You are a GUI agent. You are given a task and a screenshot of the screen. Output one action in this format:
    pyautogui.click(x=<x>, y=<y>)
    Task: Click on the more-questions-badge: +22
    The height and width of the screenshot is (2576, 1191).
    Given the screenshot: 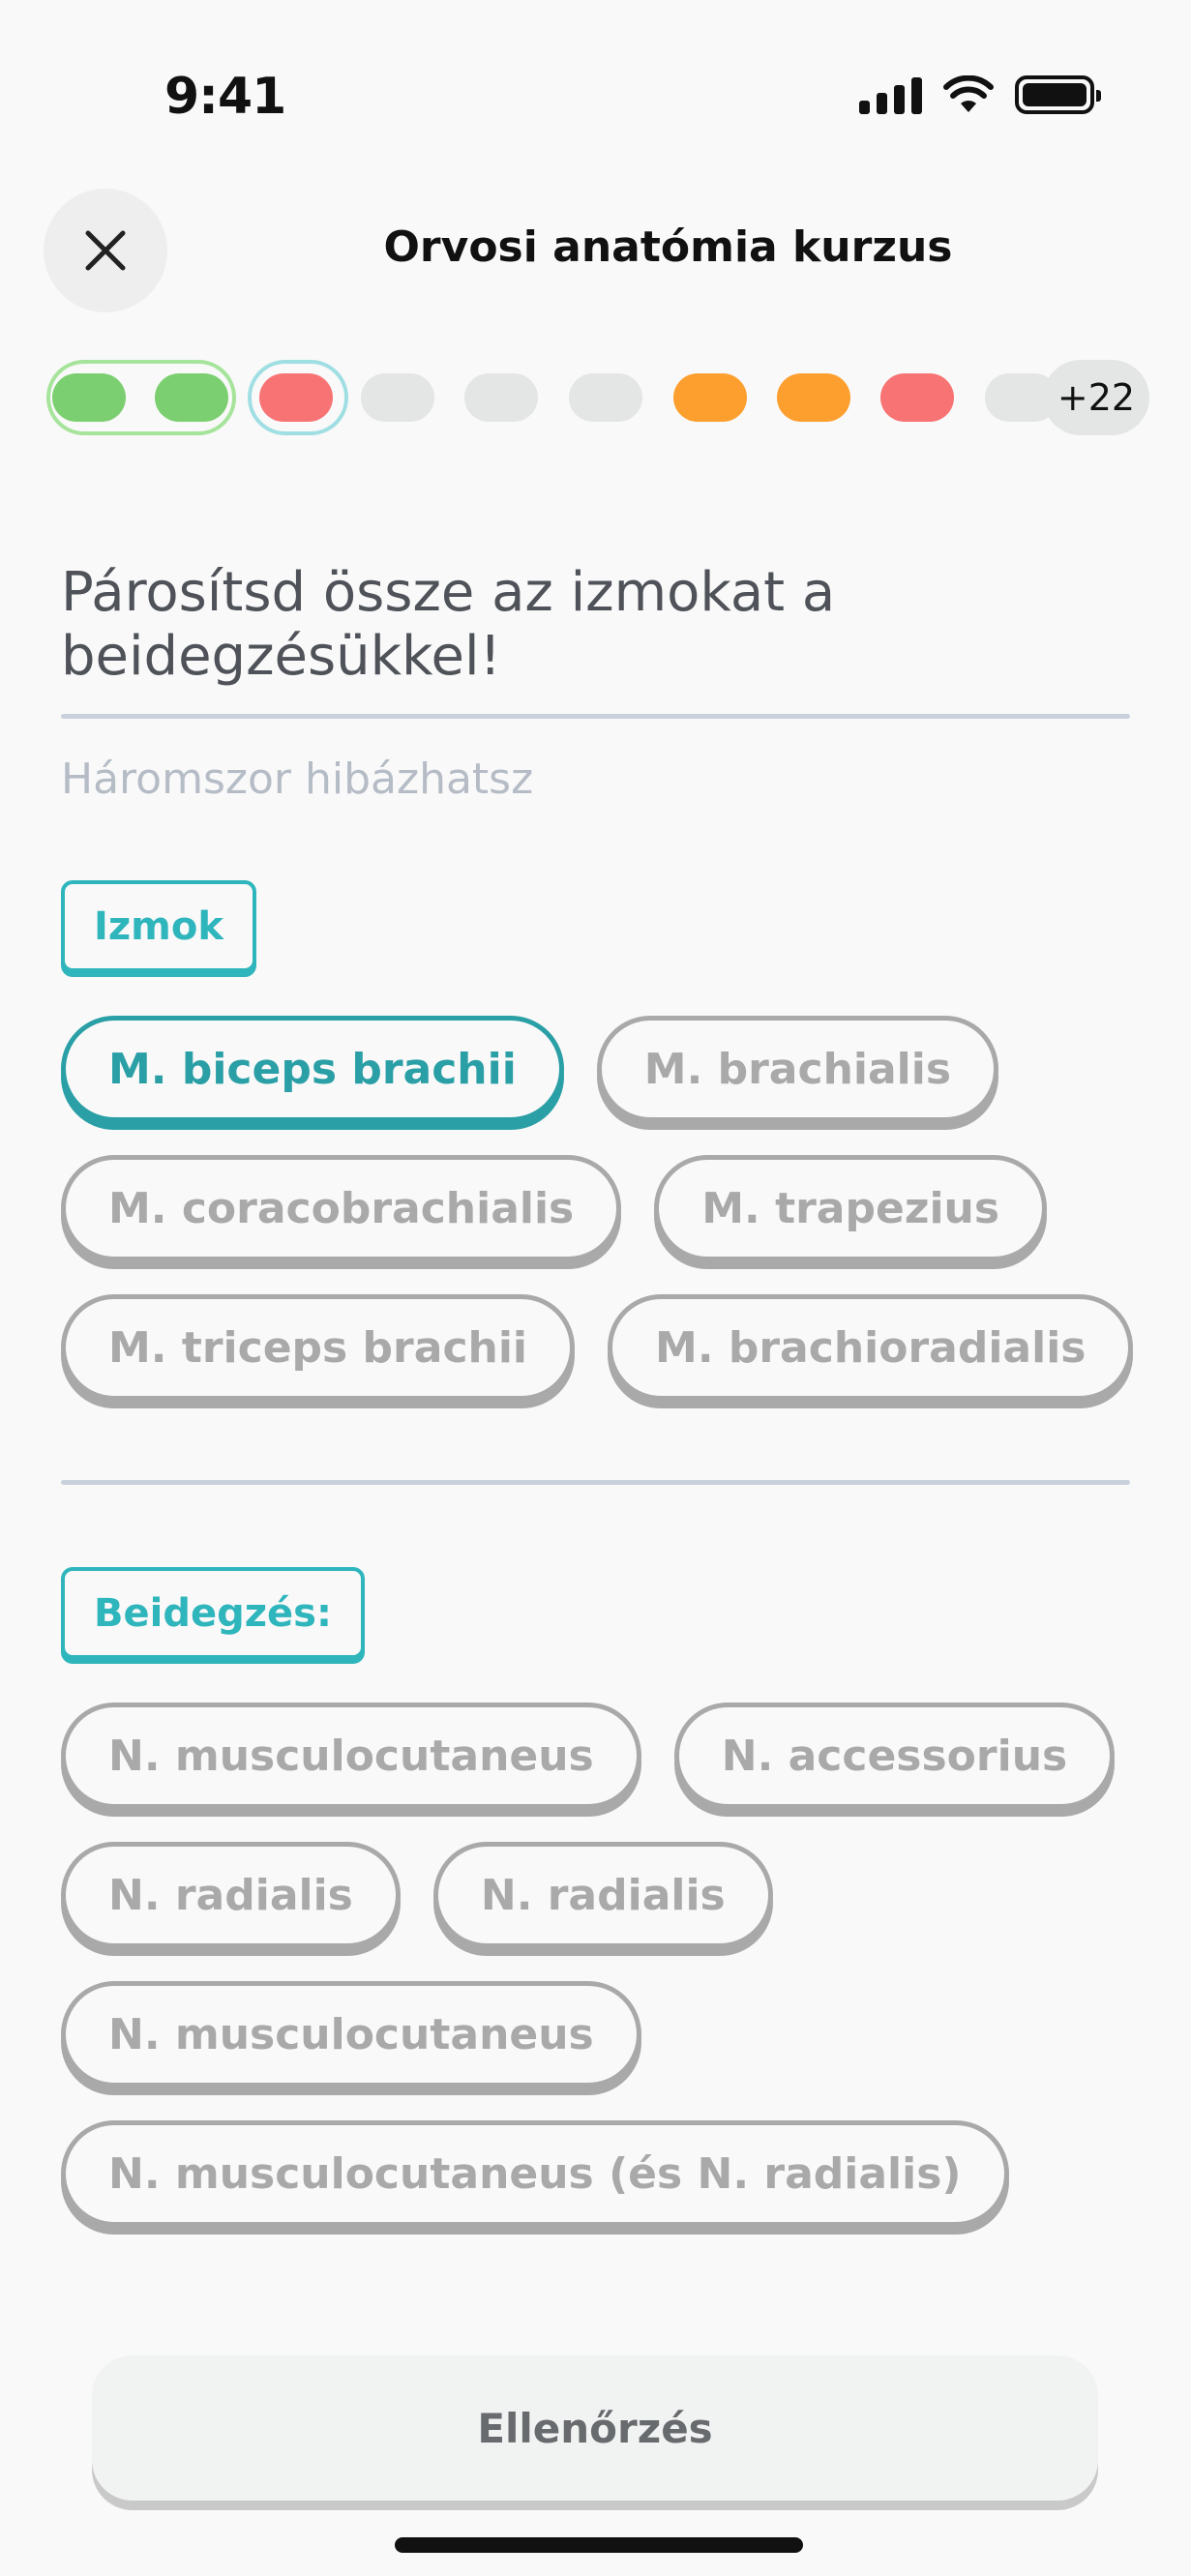 What is the action you would take?
    pyautogui.click(x=1096, y=397)
    